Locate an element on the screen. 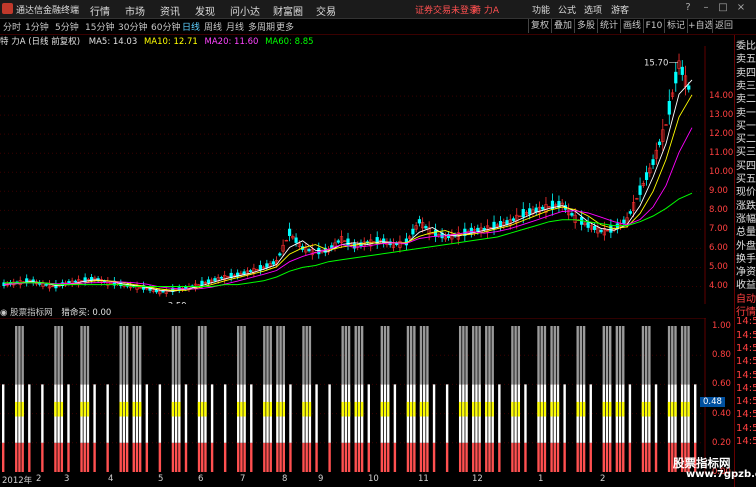 The width and height of the screenshot is (756, 487). tab-monthly: 月线 is located at coordinates (235, 26).